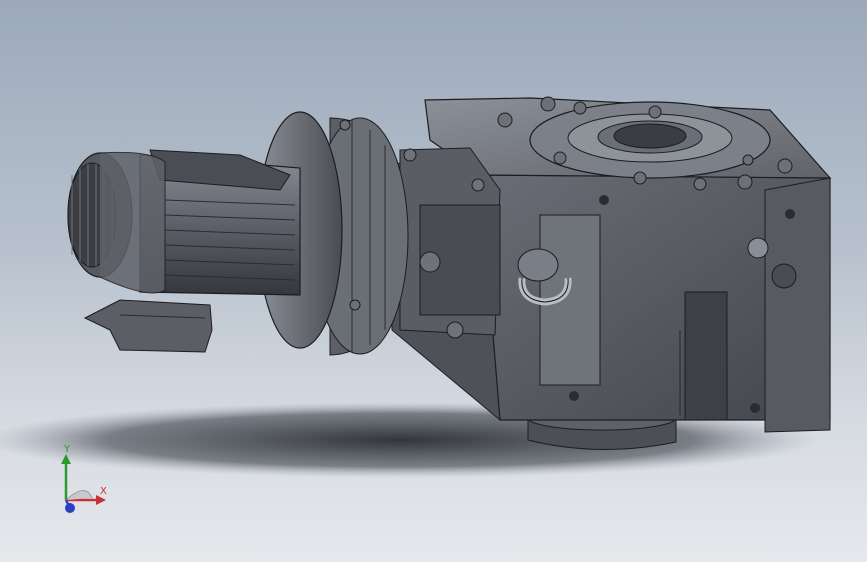 Image resolution: width=867 pixels, height=562 pixels. Describe the element at coordinates (184, 251) in the screenshot. I see `electric-motor` at that location.